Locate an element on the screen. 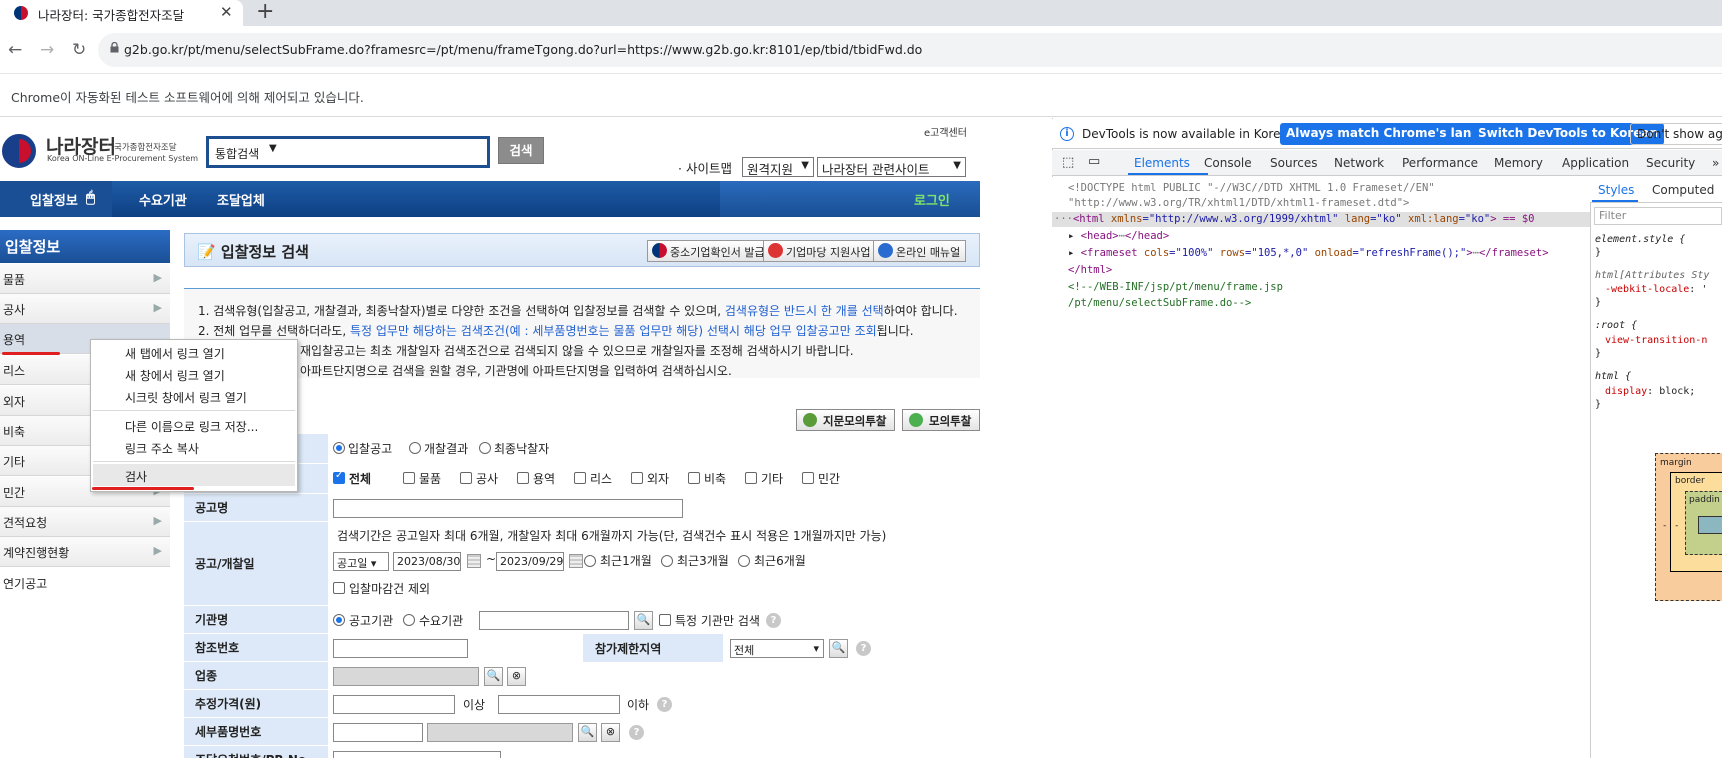 The width and height of the screenshot is (1722, 758). checkbox-lease is located at coordinates (580, 478).